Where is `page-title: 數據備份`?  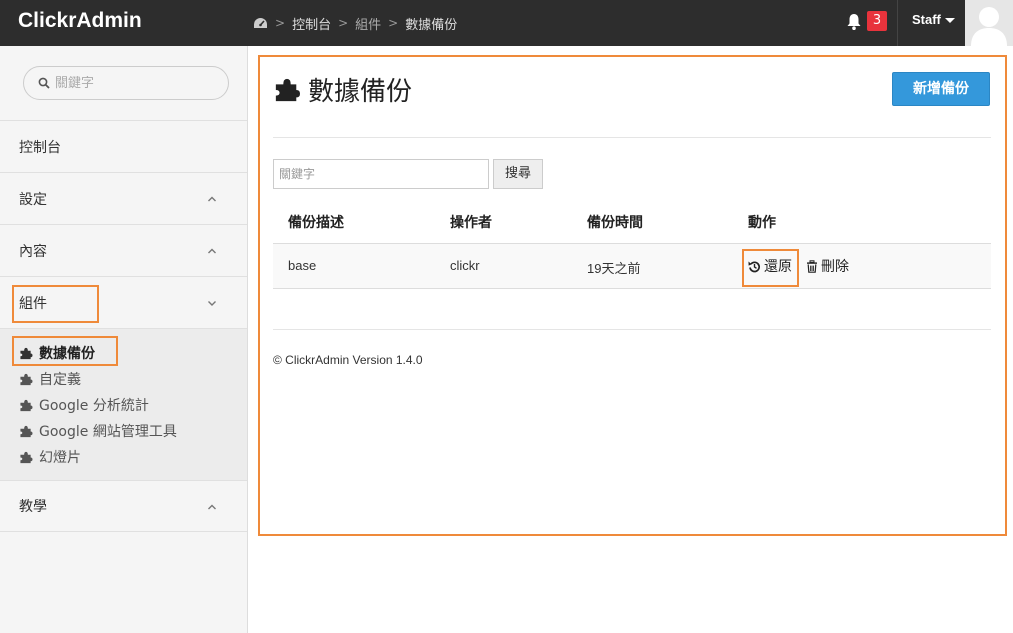 page-title: 數據備份 is located at coordinates (360, 92).